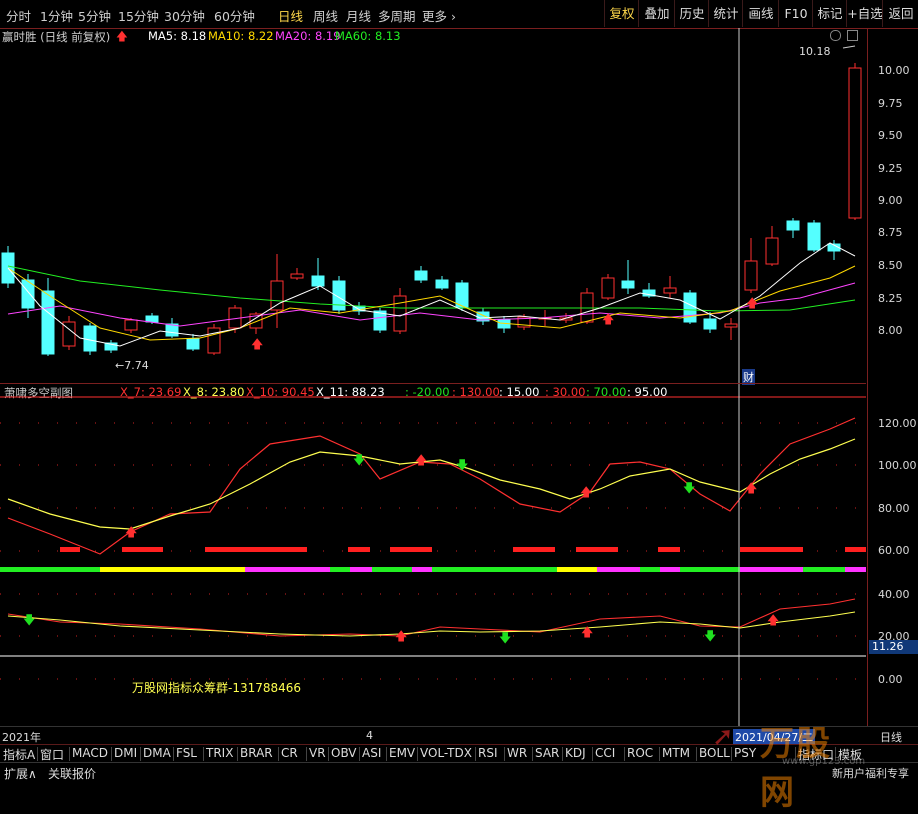 Image resolution: width=918 pixels, height=814 pixels. What do you see at coordinates (431, 304) in the screenshot?
I see `ma-line` at bounding box center [431, 304].